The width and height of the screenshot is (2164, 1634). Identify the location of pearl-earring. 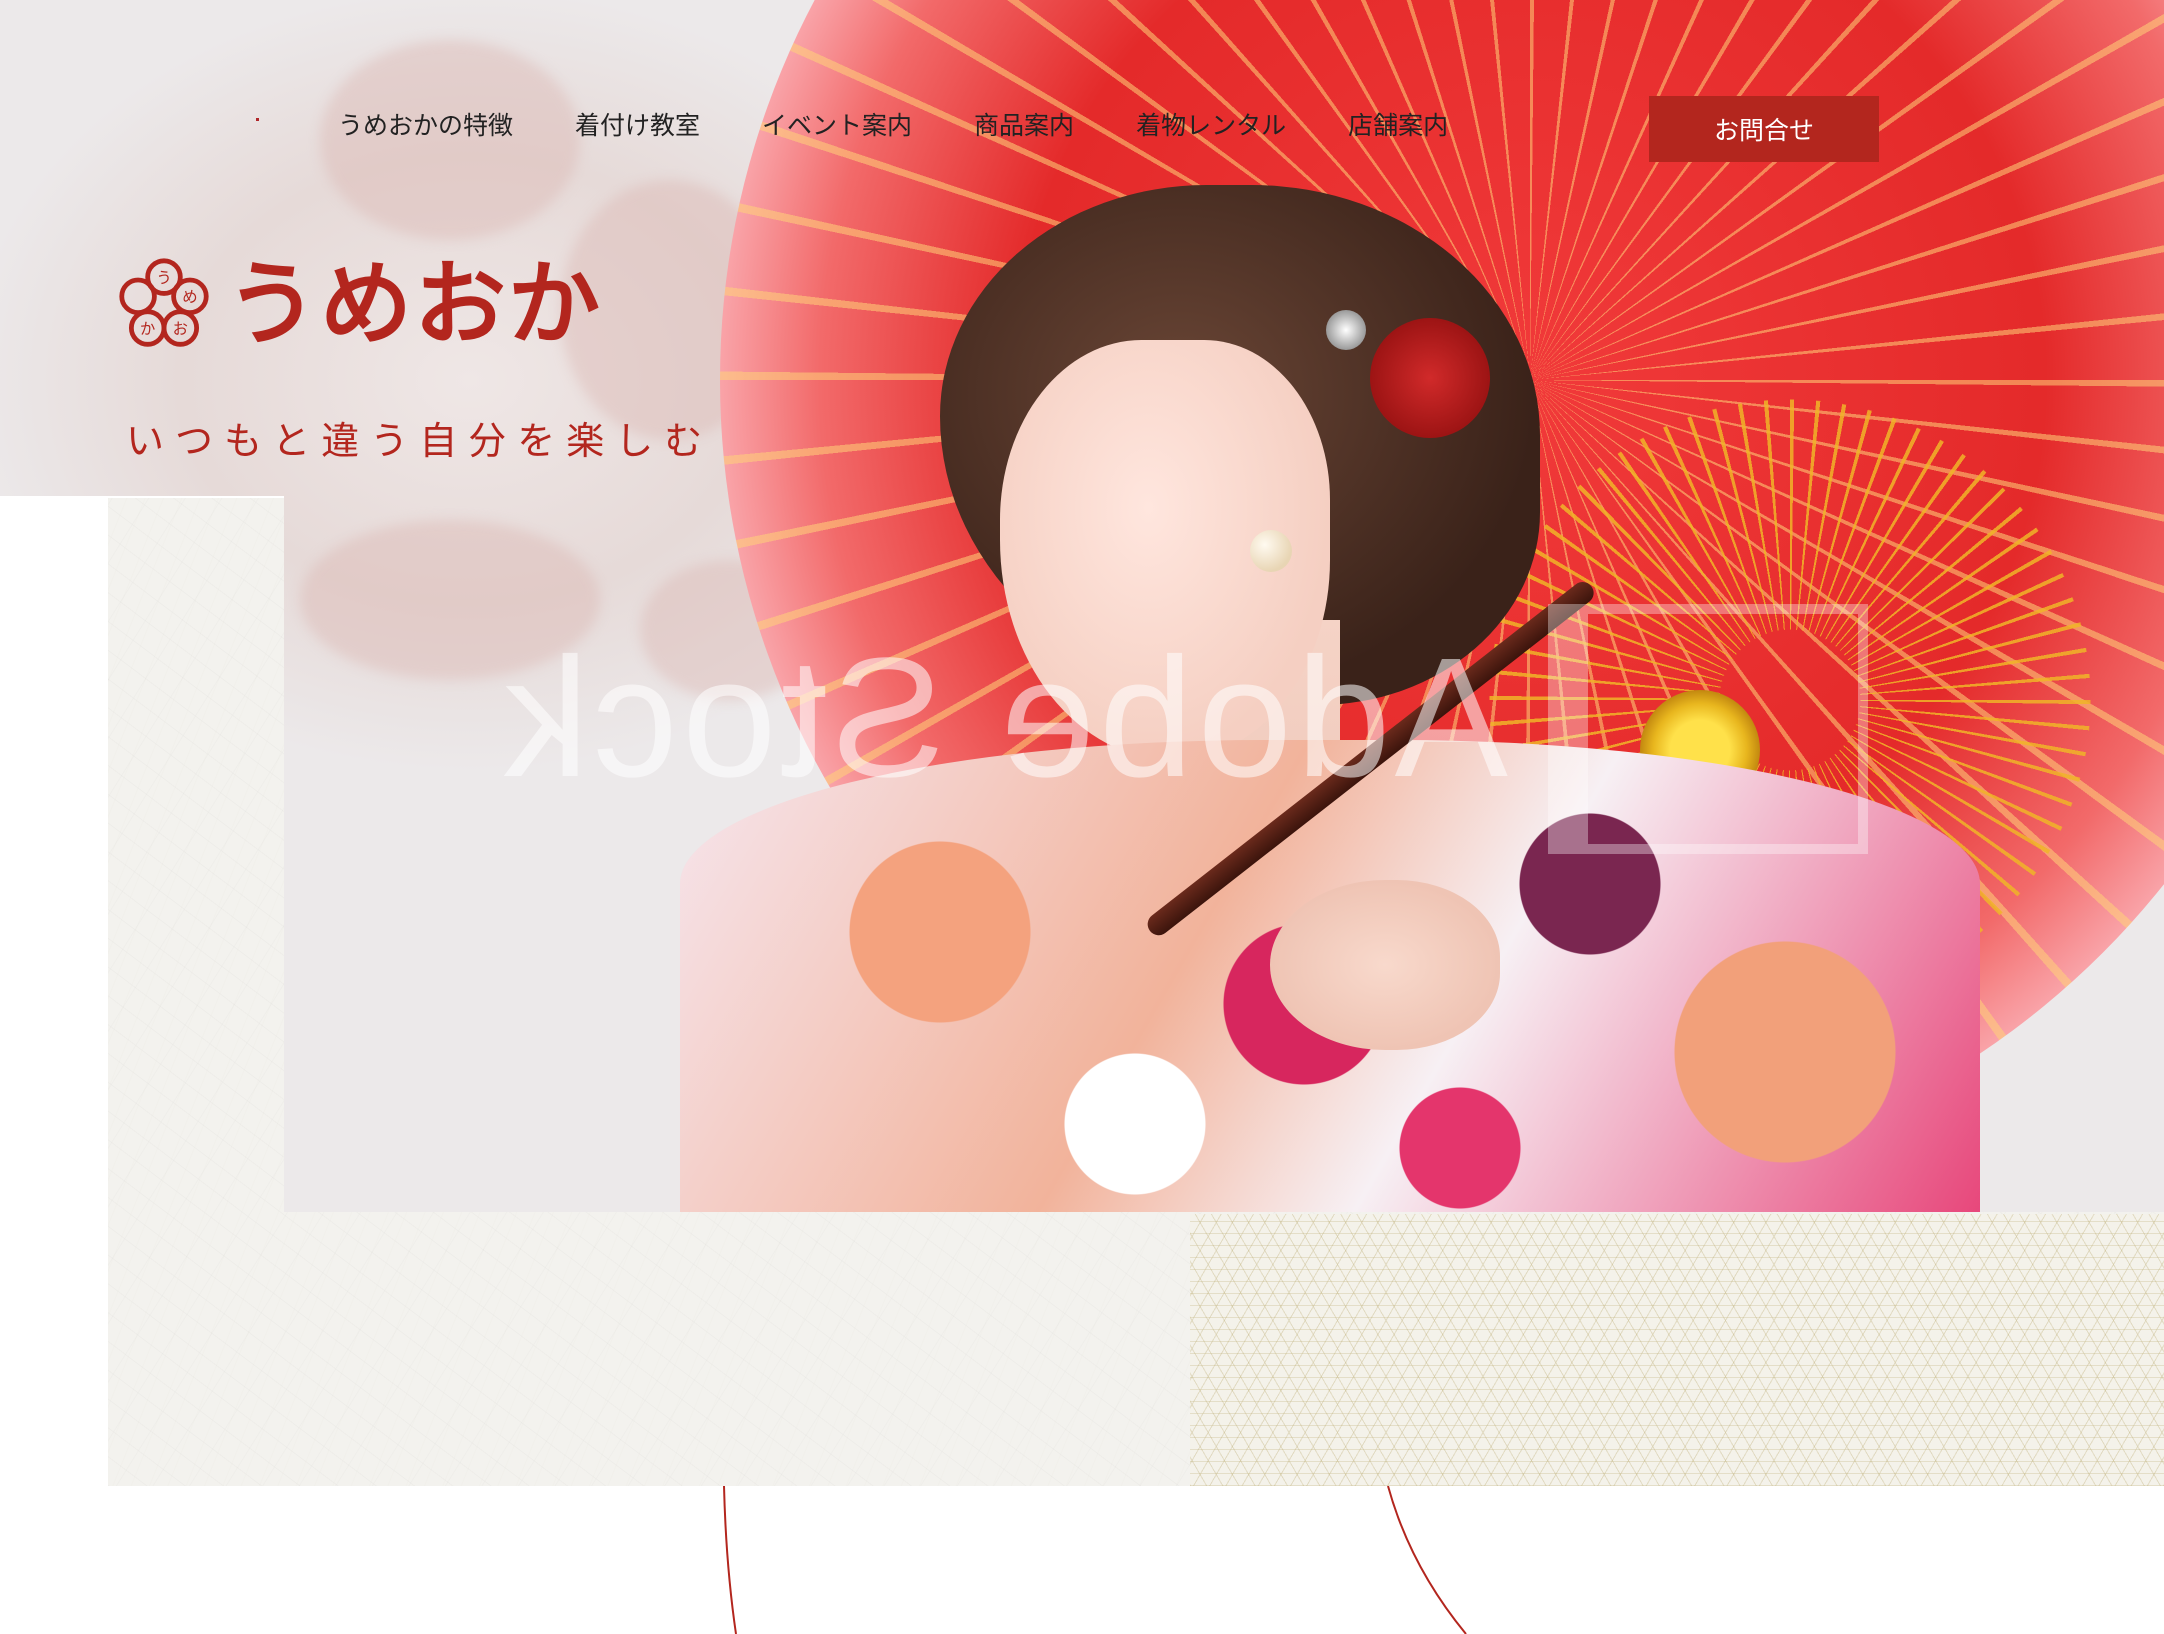
(1271, 551).